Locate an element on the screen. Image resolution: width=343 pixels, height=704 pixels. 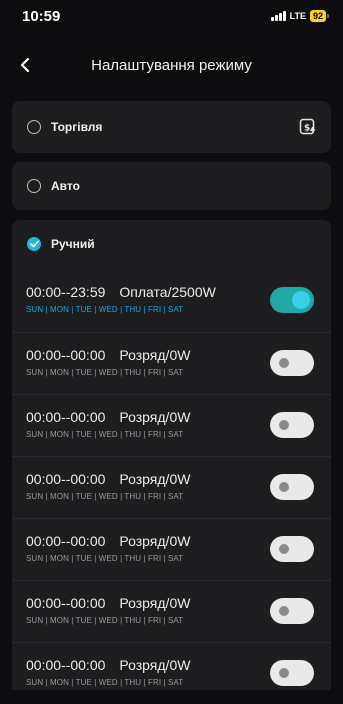
chevron-left-icon is located at coordinates (25, 65).